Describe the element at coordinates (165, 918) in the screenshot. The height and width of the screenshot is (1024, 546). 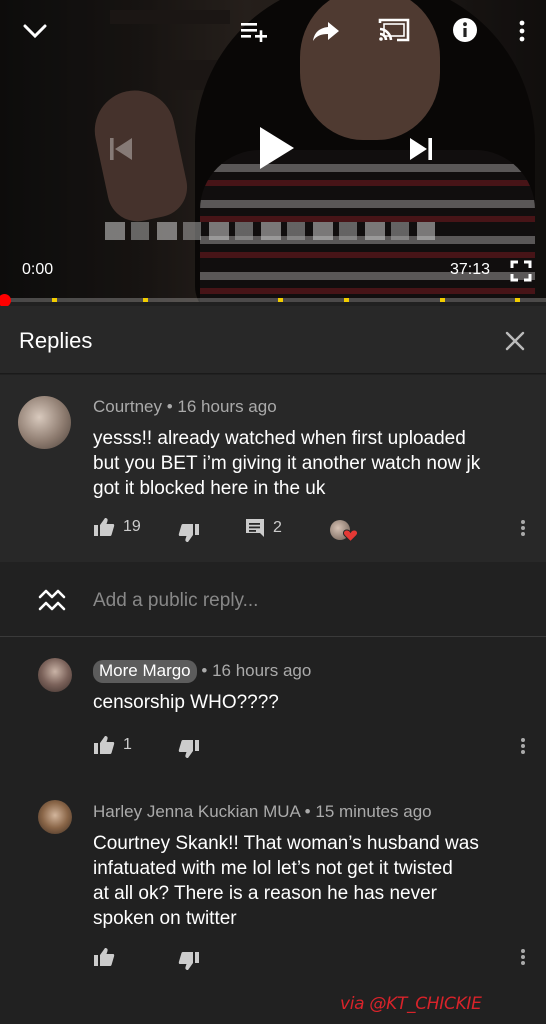
I see `comment-line: spoken on twitter` at that location.